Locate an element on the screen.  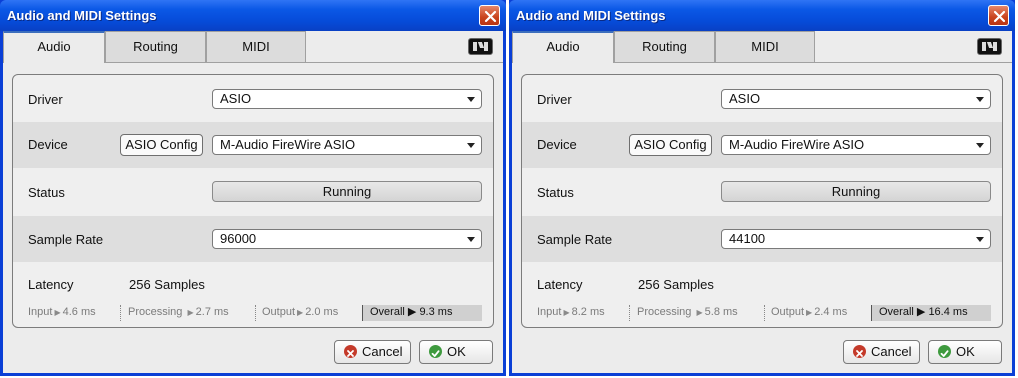
output-latency: Output ▶ 2.0 ms is located at coordinates (300, 312).